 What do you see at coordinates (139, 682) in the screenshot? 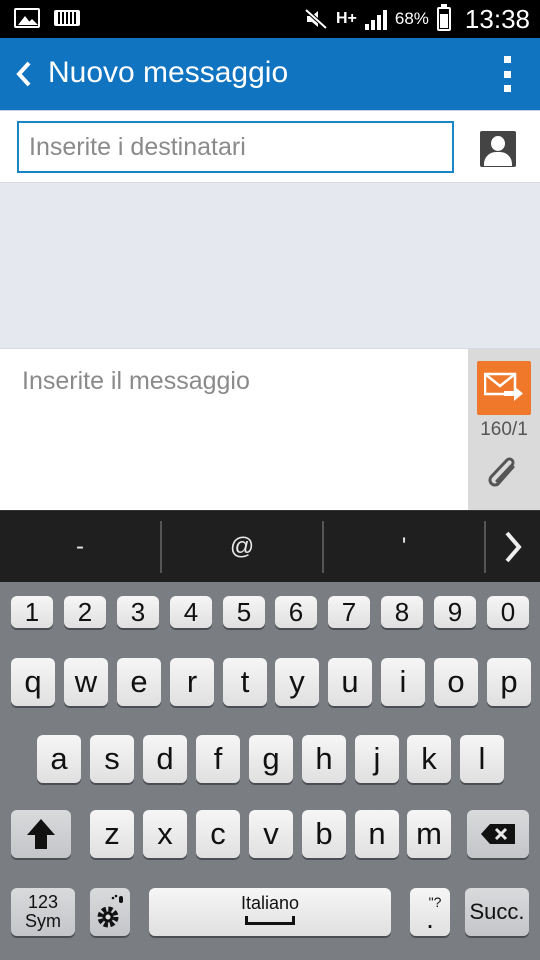
I see `key-e: e` at bounding box center [139, 682].